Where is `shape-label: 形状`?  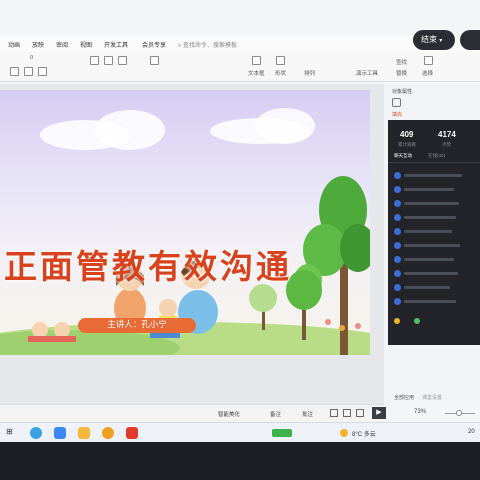 shape-label: 形状 is located at coordinates (281, 74).